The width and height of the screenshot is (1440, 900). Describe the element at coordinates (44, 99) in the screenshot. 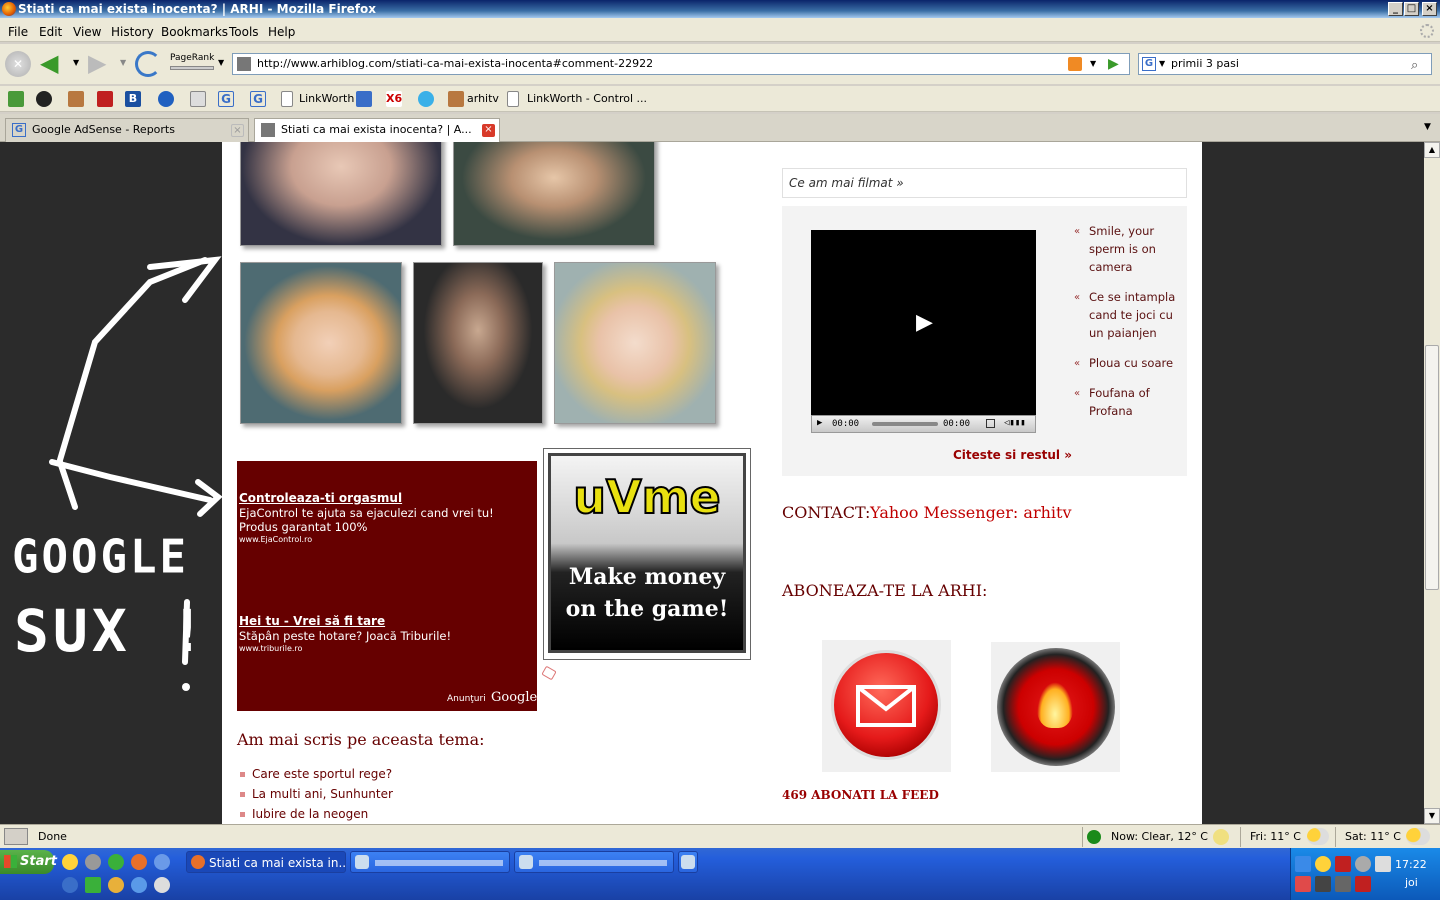

I see `yin-yang-icon` at that location.